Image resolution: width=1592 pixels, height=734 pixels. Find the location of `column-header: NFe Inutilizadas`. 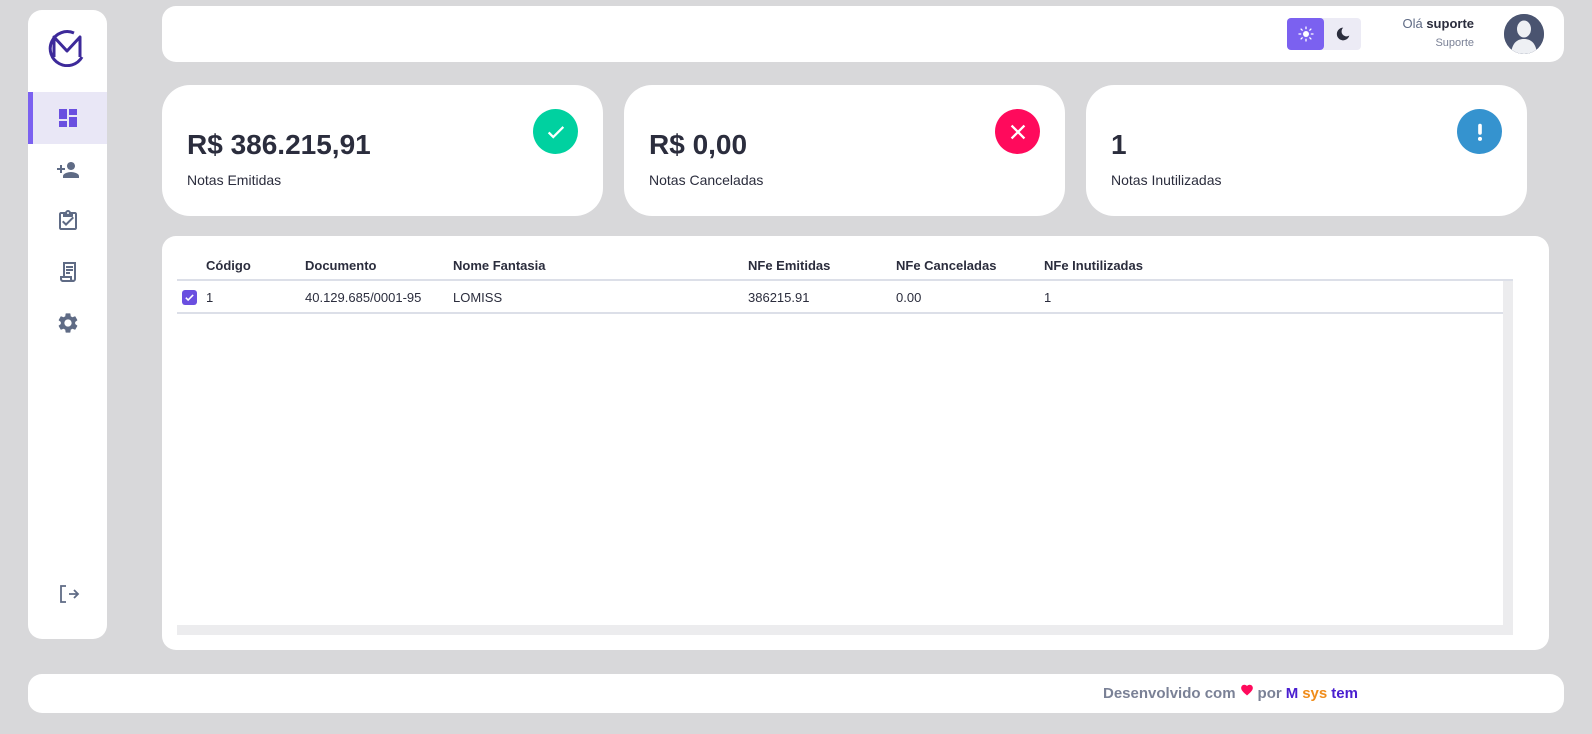

column-header: NFe Inutilizadas is located at coordinates (1093, 265).